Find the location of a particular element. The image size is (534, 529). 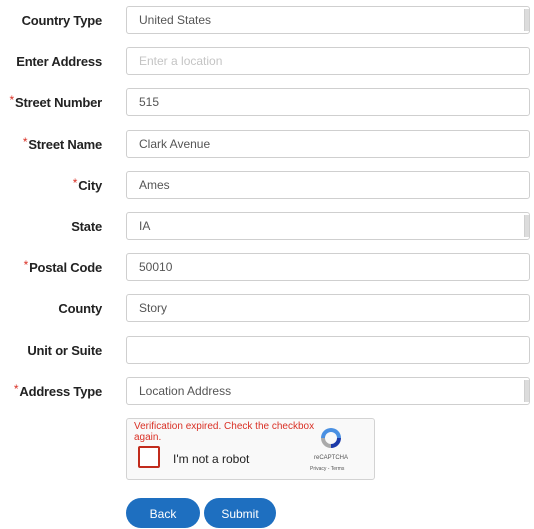

form-row-street-name: *Street Name Clark Avenue is located at coordinates (267, 145).